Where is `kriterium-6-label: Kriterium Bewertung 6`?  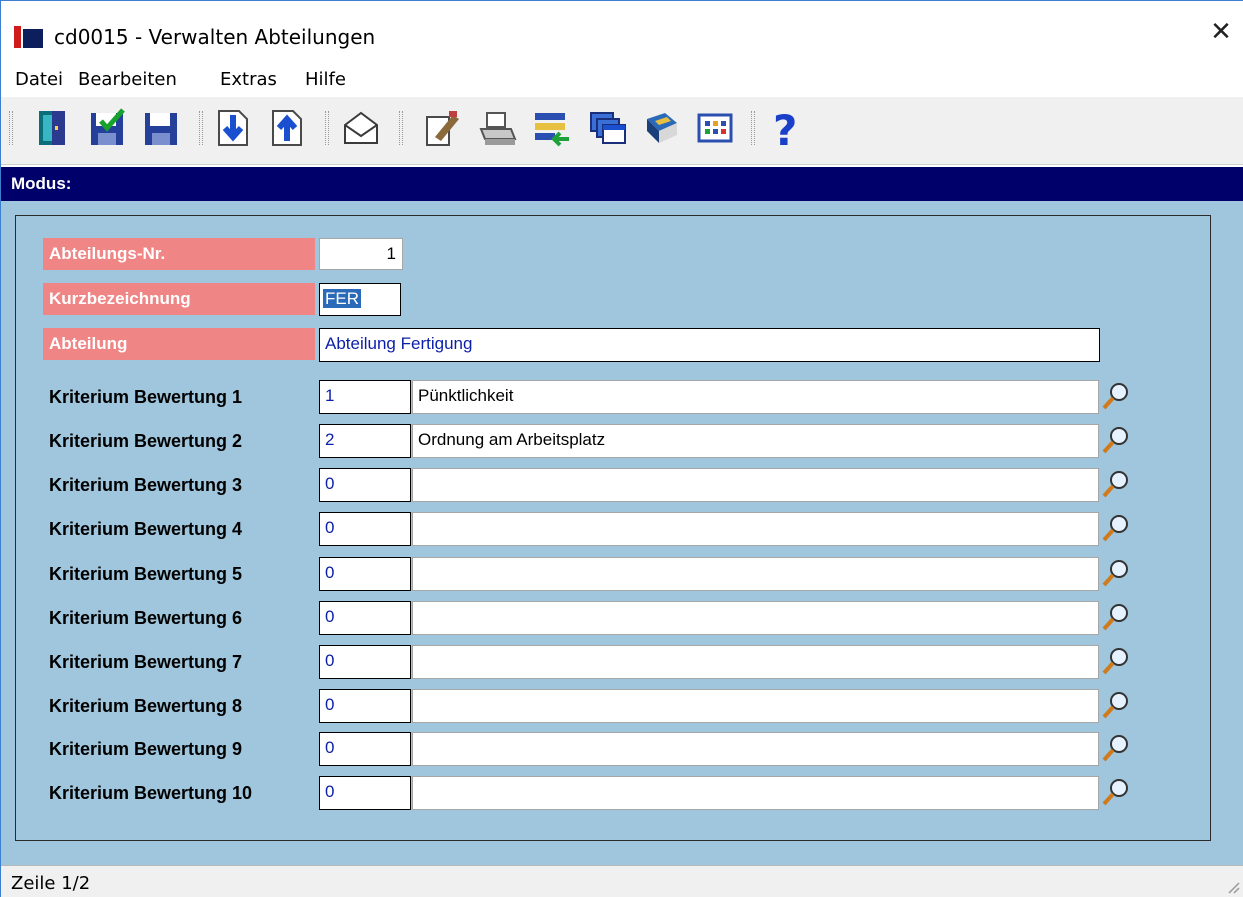 kriterium-6-label: Kriterium Bewertung 6 is located at coordinates (146, 618).